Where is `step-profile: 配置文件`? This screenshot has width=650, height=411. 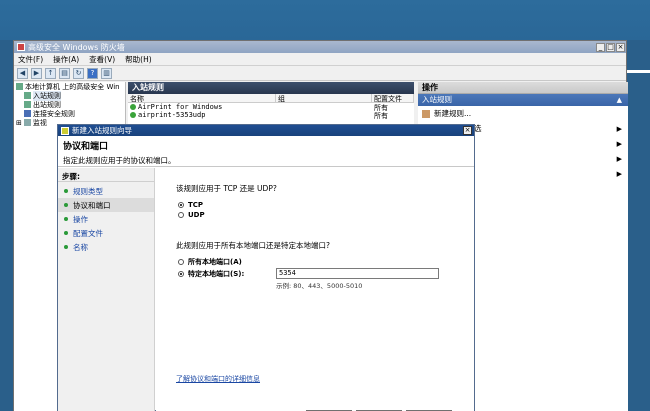 step-profile: 配置文件 is located at coordinates (106, 233).